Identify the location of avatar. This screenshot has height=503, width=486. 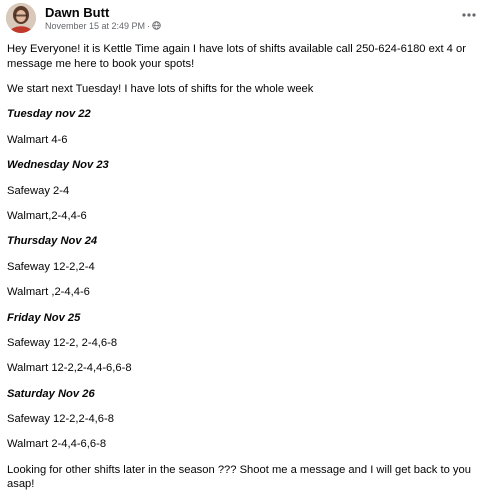
(21, 18).